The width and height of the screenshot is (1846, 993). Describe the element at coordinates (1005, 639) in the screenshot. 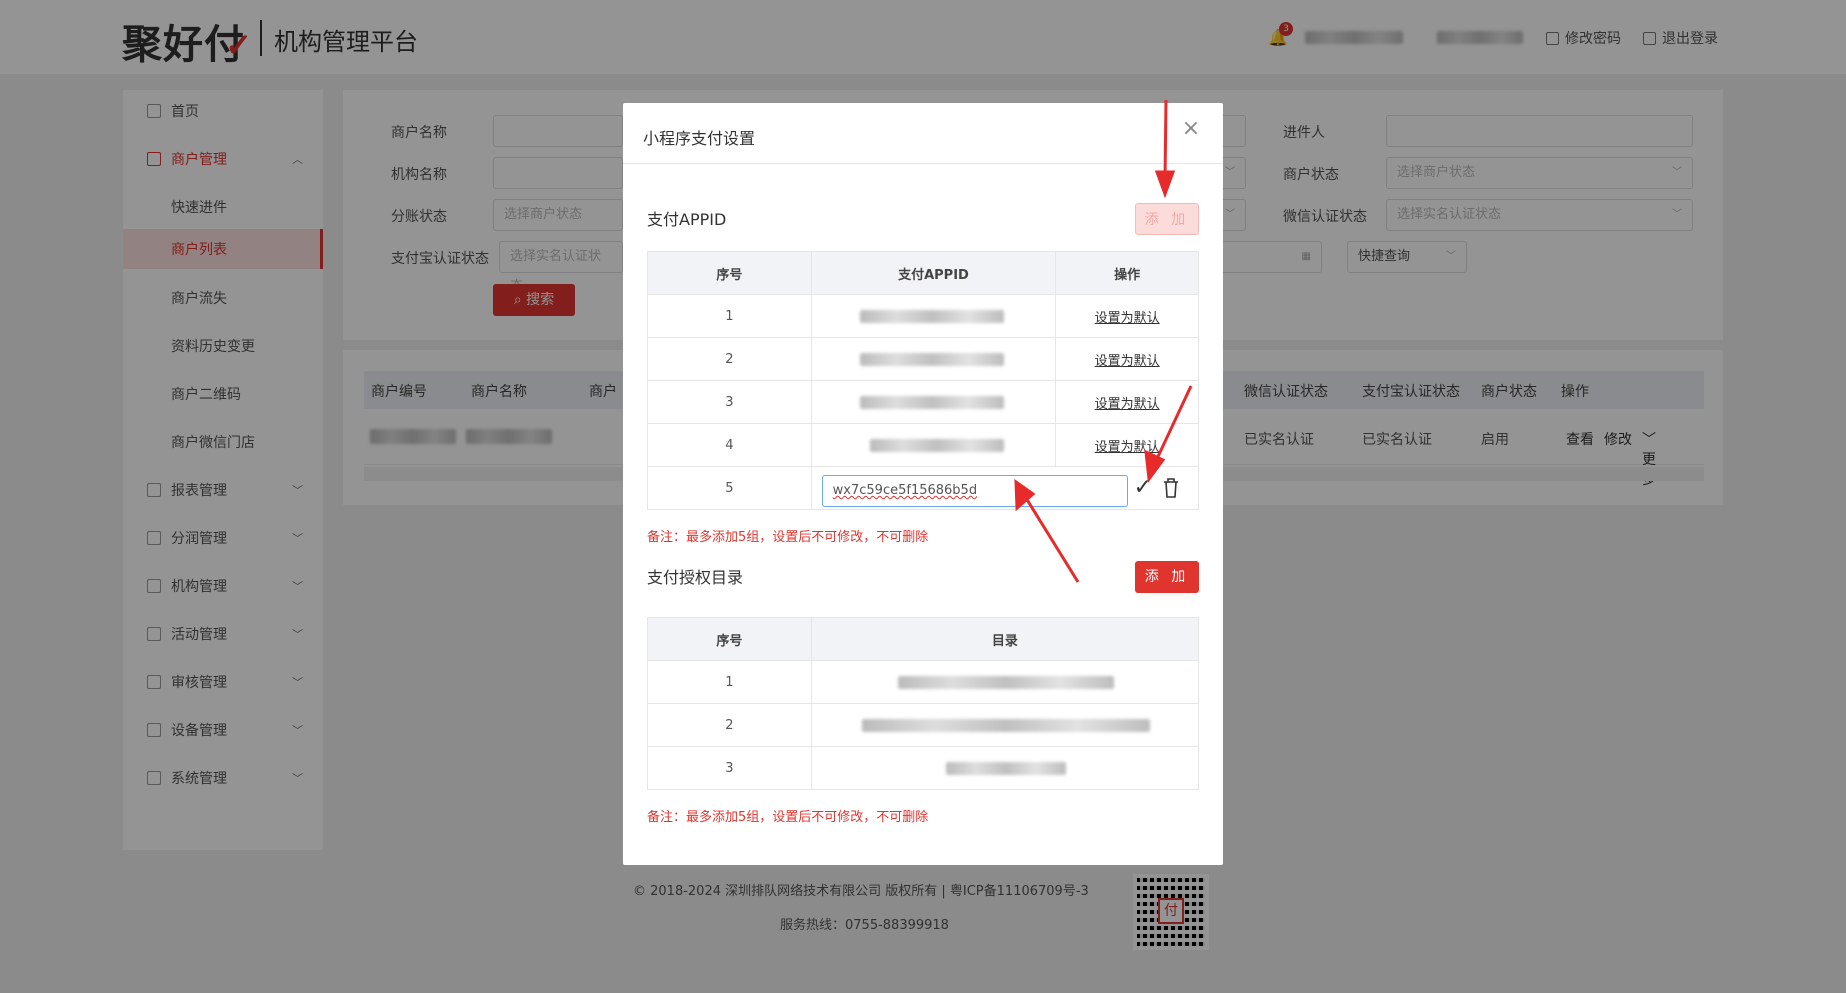

I see `col-directory: 目录` at that location.